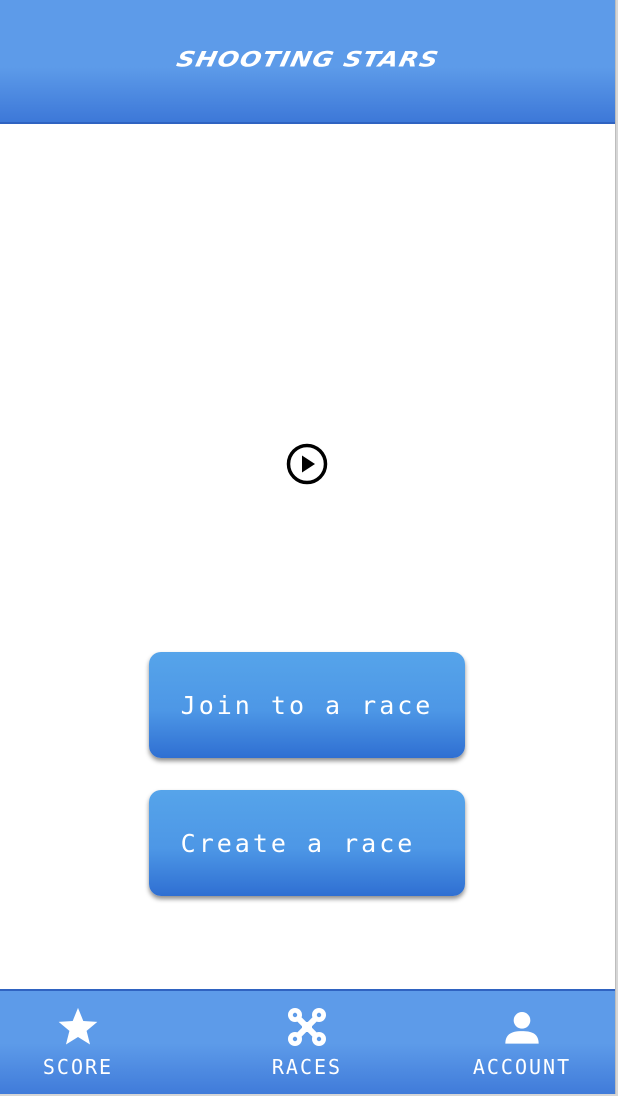 The height and width of the screenshot is (1096, 618). What do you see at coordinates (522, 1067) in the screenshot?
I see `nav-label-account: ACCOUNT` at bounding box center [522, 1067].